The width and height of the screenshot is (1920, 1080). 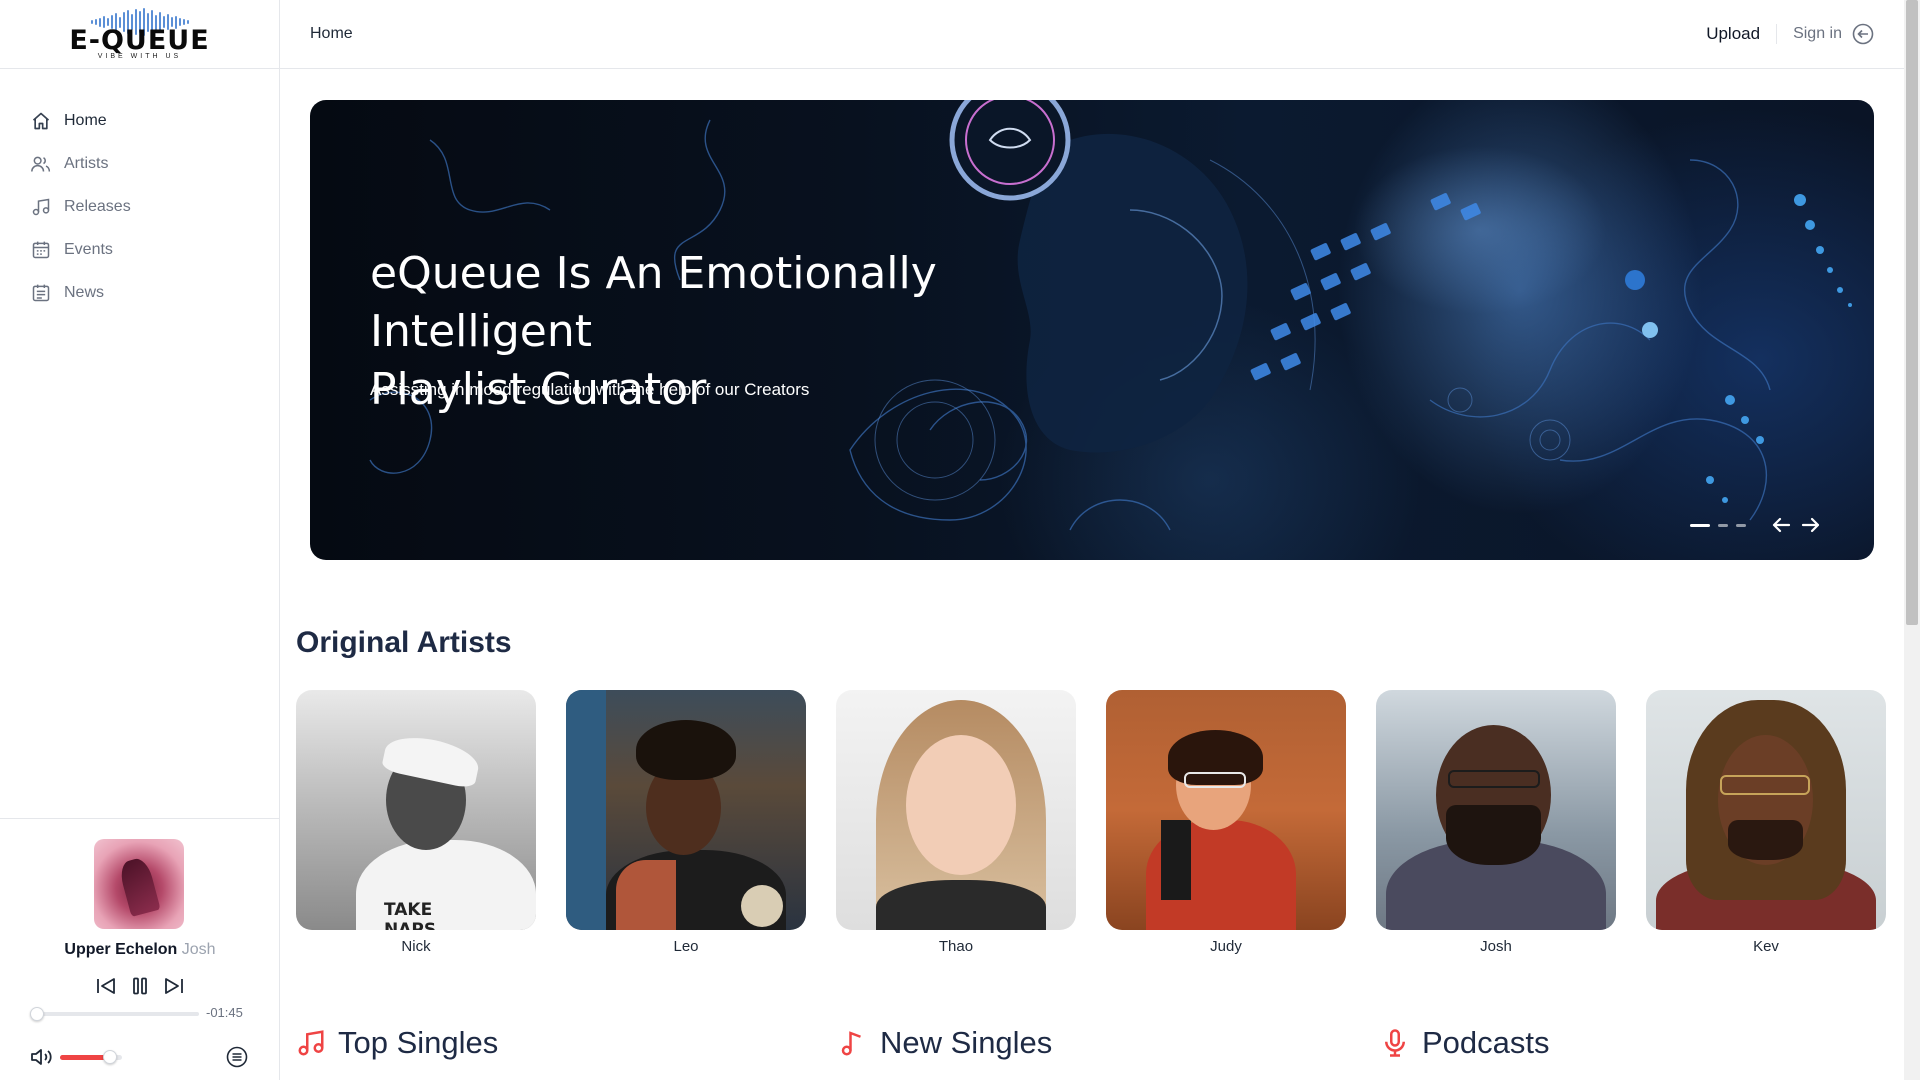 What do you see at coordinates (199, 949) in the screenshot?
I see `track-artist: Josh` at bounding box center [199, 949].